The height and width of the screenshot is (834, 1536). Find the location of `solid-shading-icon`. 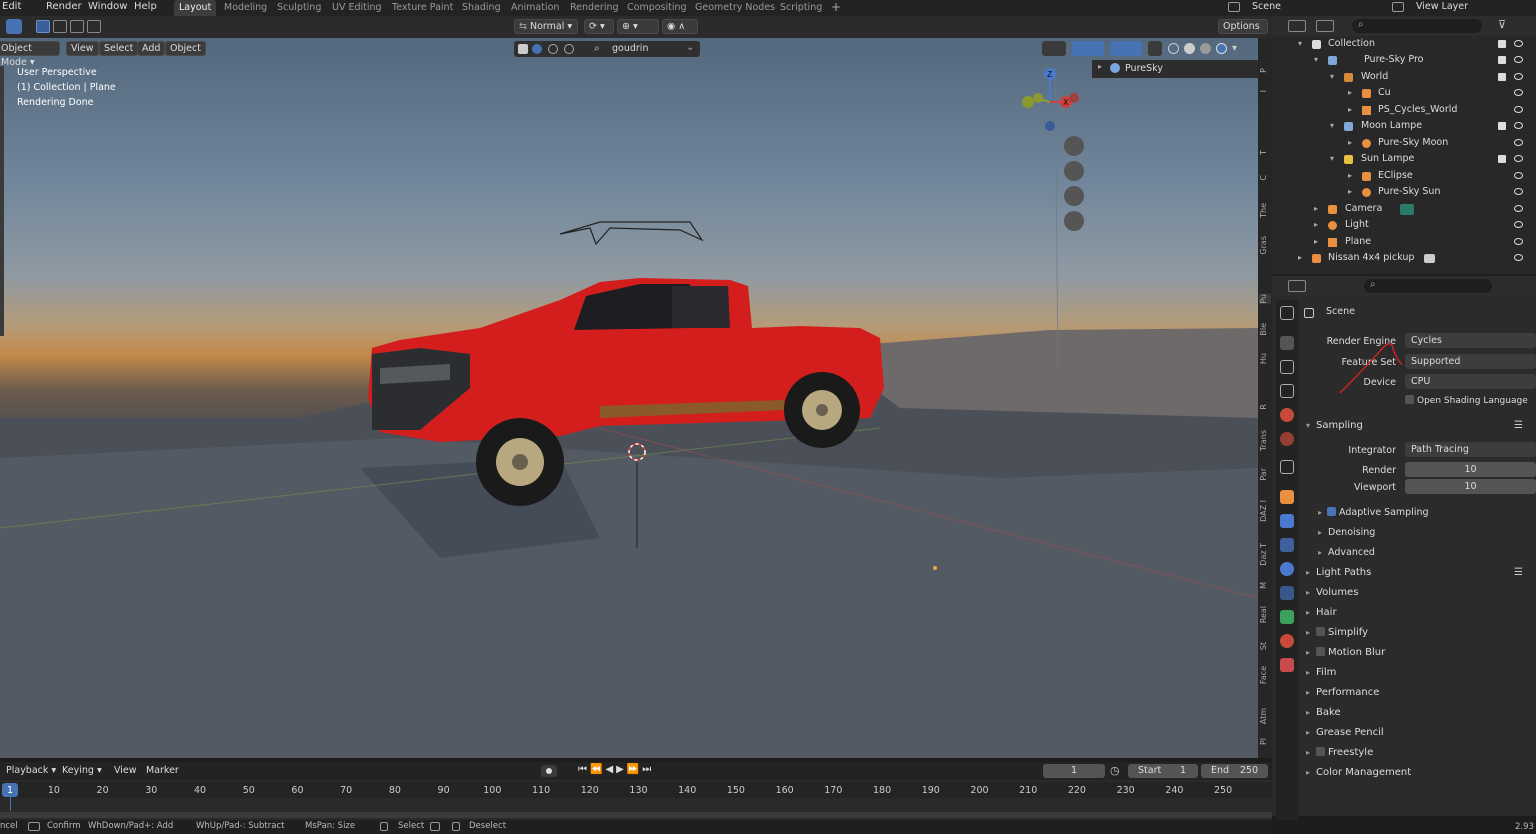

solid-shading-icon is located at coordinates (1189, 48).